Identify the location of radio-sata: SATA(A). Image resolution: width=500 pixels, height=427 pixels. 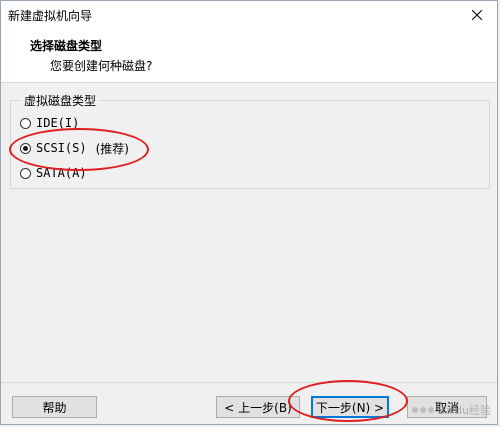
(53, 173).